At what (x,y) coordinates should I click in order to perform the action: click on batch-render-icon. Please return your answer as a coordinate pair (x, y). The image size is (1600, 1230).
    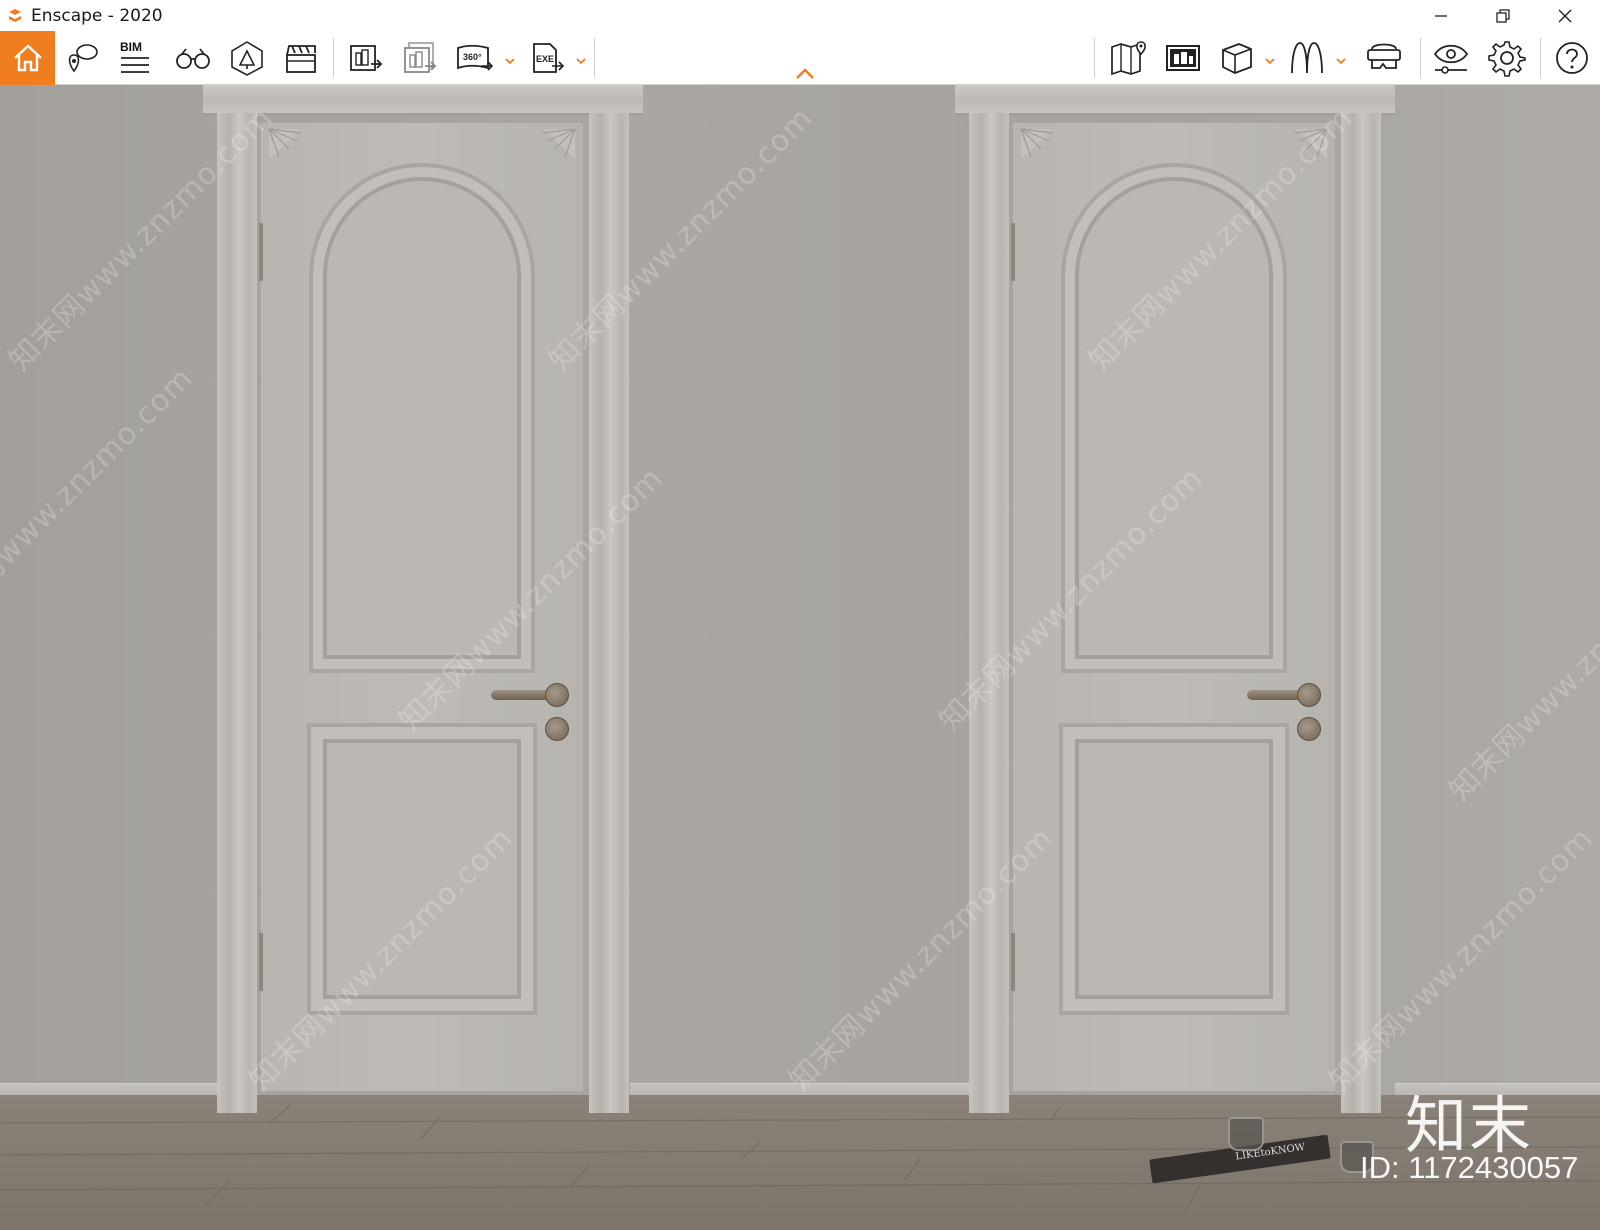
    Looking at the image, I should click on (420, 57).